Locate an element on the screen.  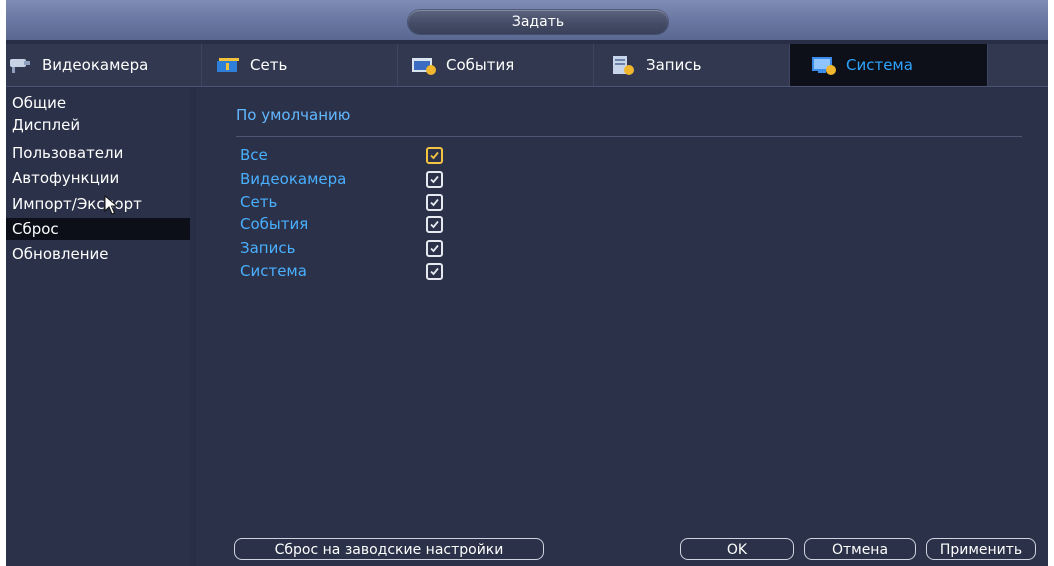
divider is located at coordinates (629, 136).